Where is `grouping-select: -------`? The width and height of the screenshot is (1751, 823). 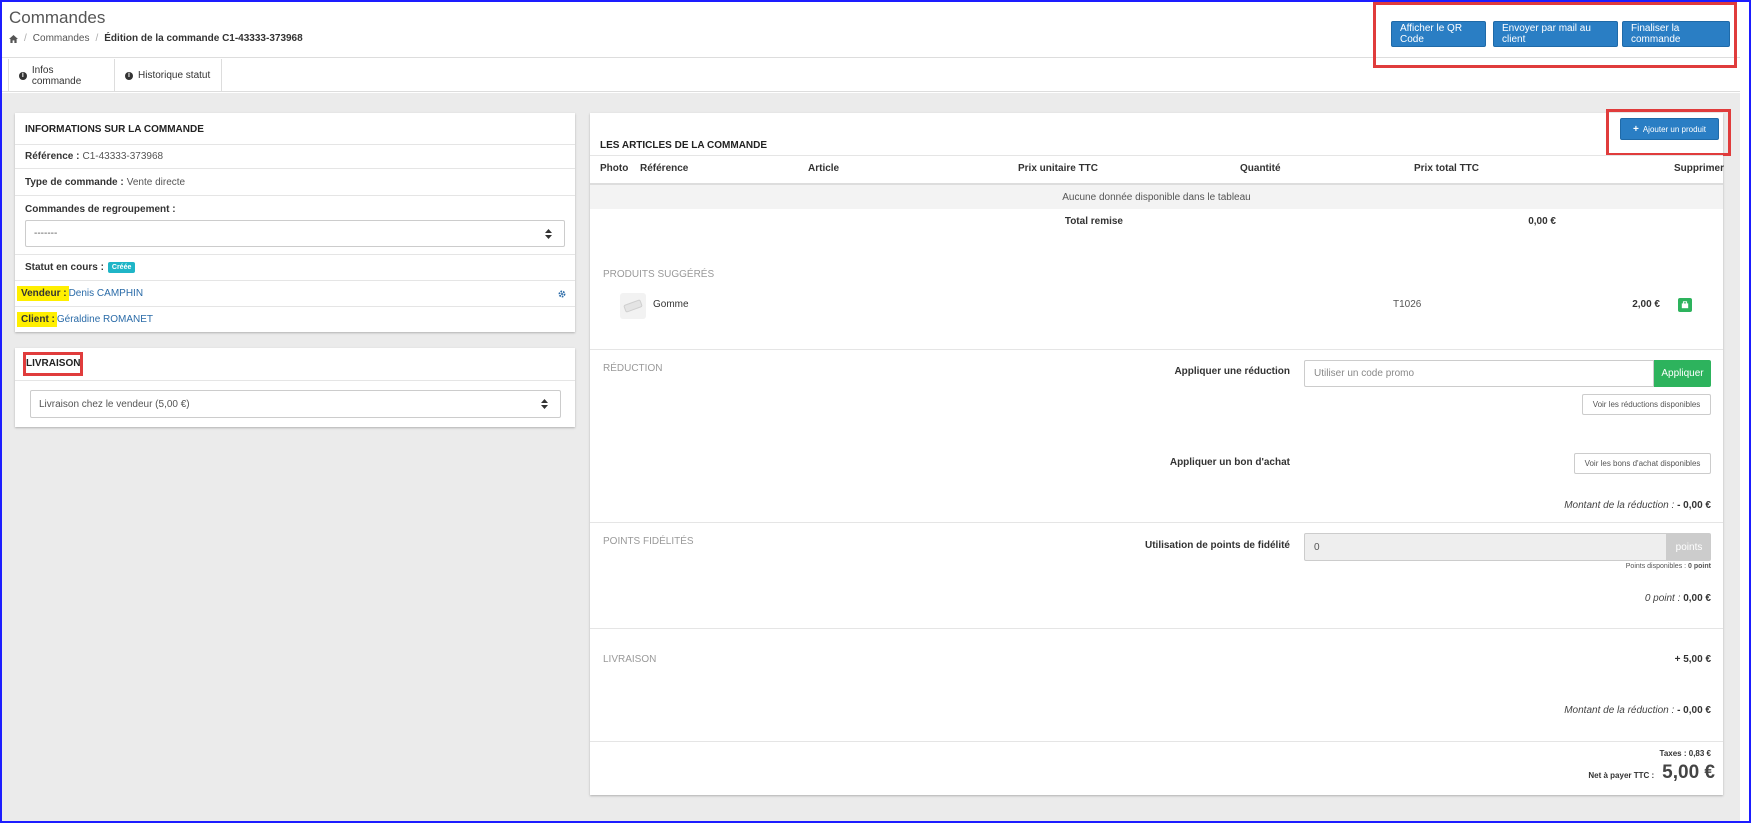 grouping-select: ------- is located at coordinates (295, 233).